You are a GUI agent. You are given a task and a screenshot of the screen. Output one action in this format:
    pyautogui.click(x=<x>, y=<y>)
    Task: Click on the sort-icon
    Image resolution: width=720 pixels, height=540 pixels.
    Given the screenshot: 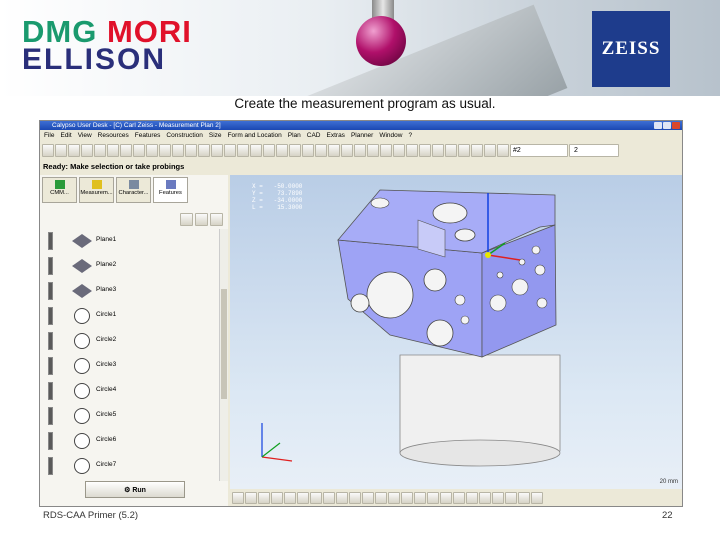 What is the action you would take?
    pyautogui.click(x=201, y=219)
    